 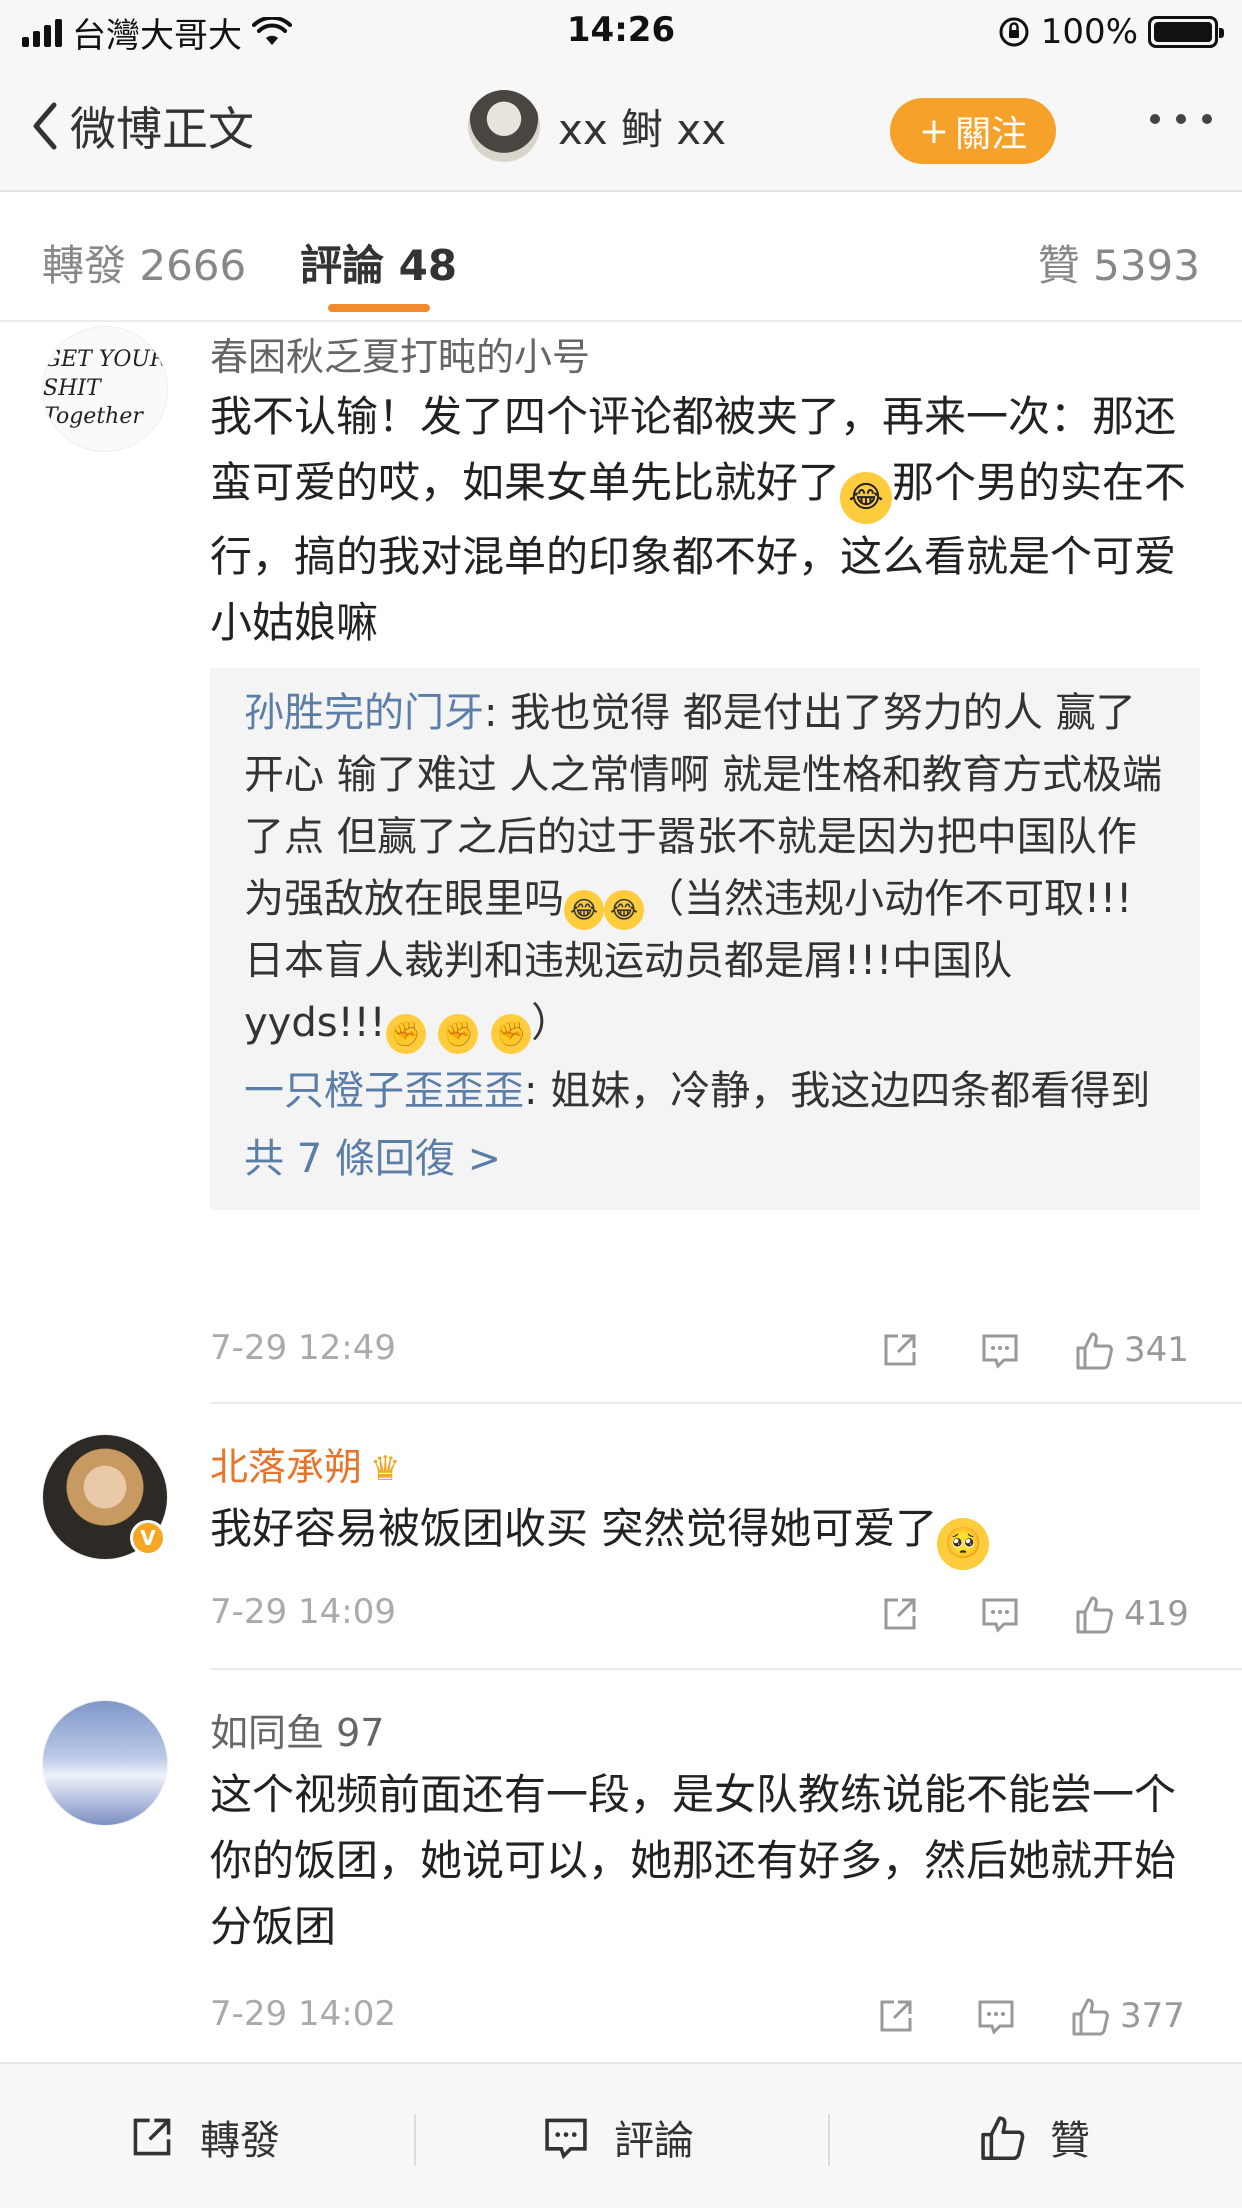 What do you see at coordinates (378, 262) in the screenshot?
I see `tab-comments: 評論 48` at bounding box center [378, 262].